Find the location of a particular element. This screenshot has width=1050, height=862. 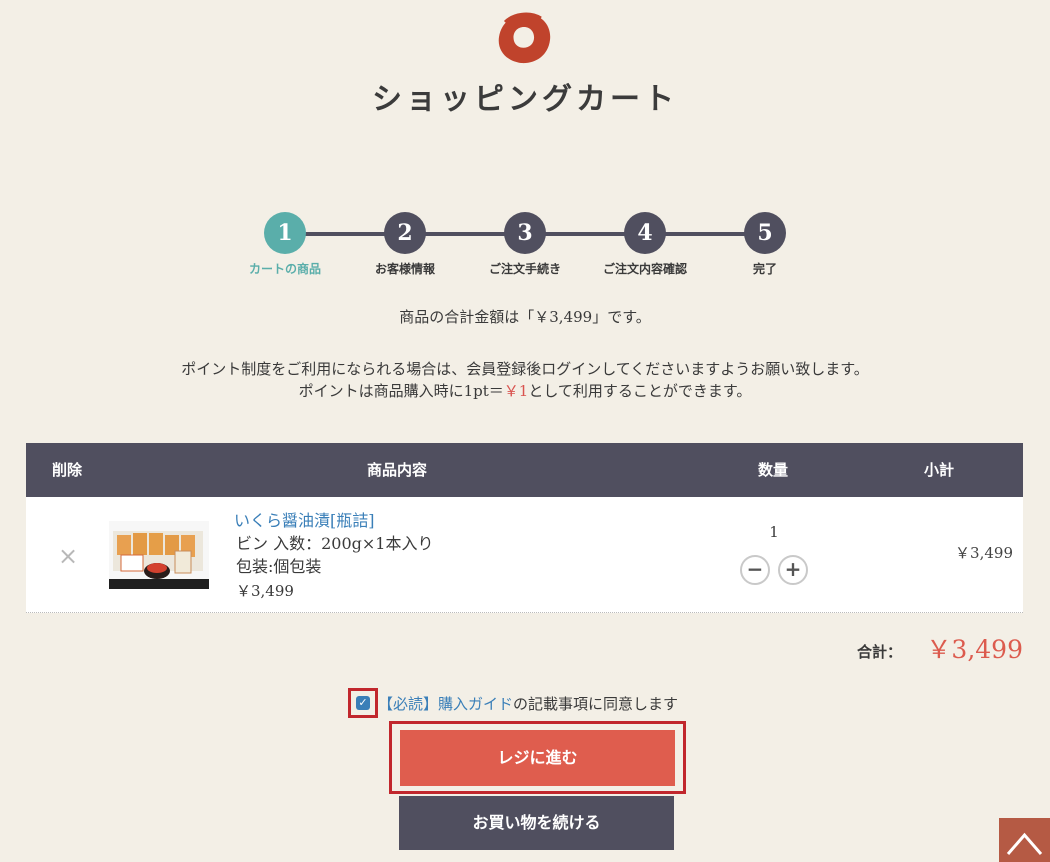

step-label: カートの商品 is located at coordinates (284, 269).